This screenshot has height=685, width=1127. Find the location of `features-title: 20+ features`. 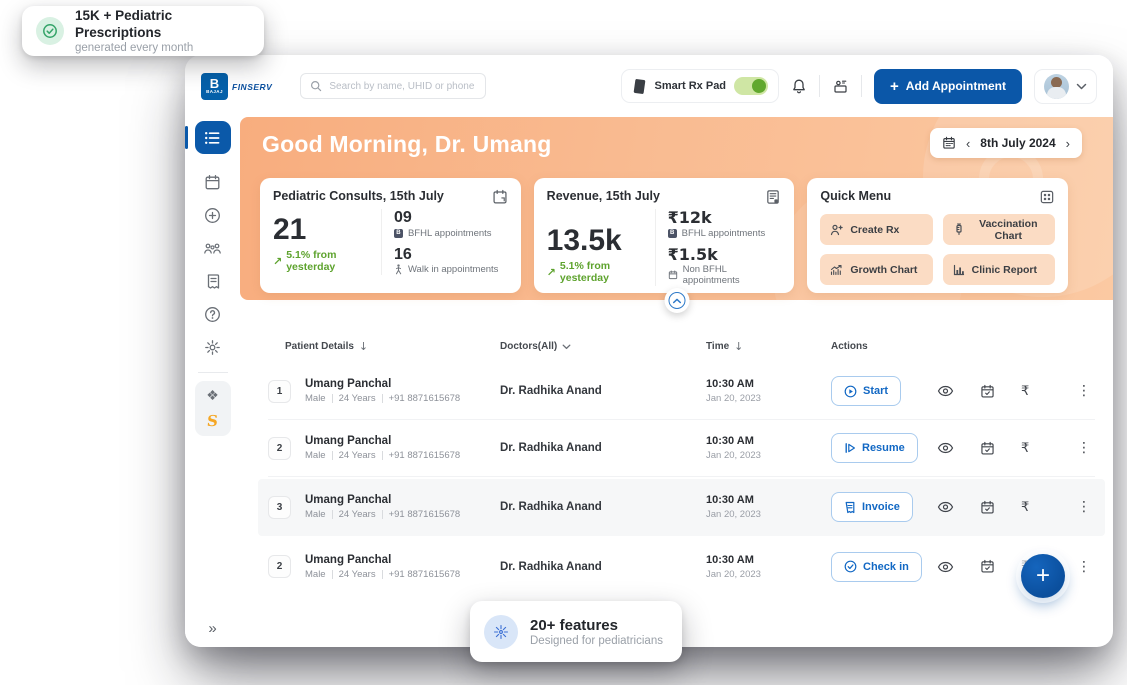

features-title: 20+ features is located at coordinates (574, 625).